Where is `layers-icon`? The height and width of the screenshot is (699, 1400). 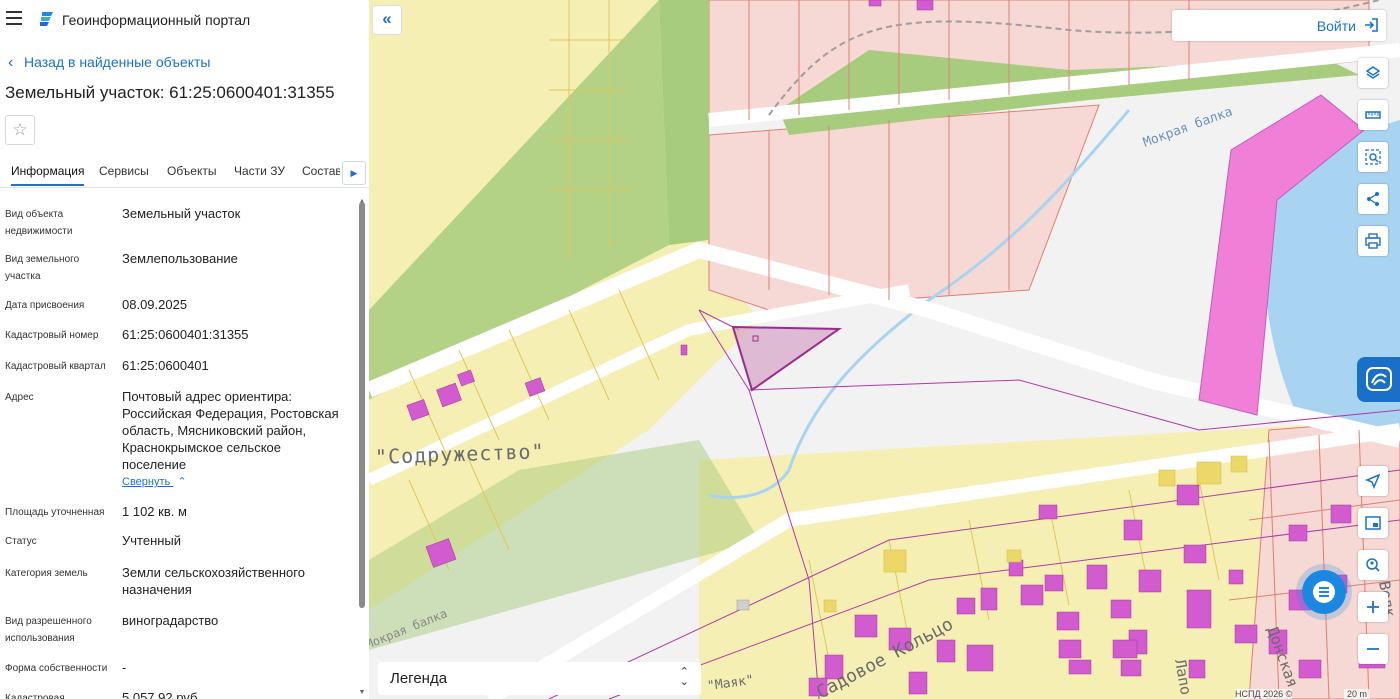 layers-icon is located at coordinates (1373, 72).